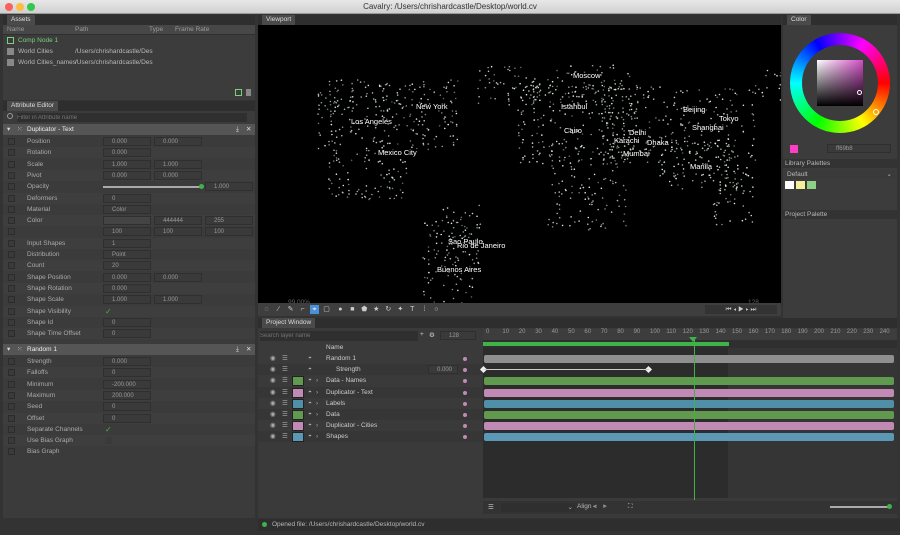 This screenshot has height=535, width=900. What do you see at coordinates (8, 349) in the screenshot?
I see `collapse-icon: ▾` at bounding box center [8, 349].